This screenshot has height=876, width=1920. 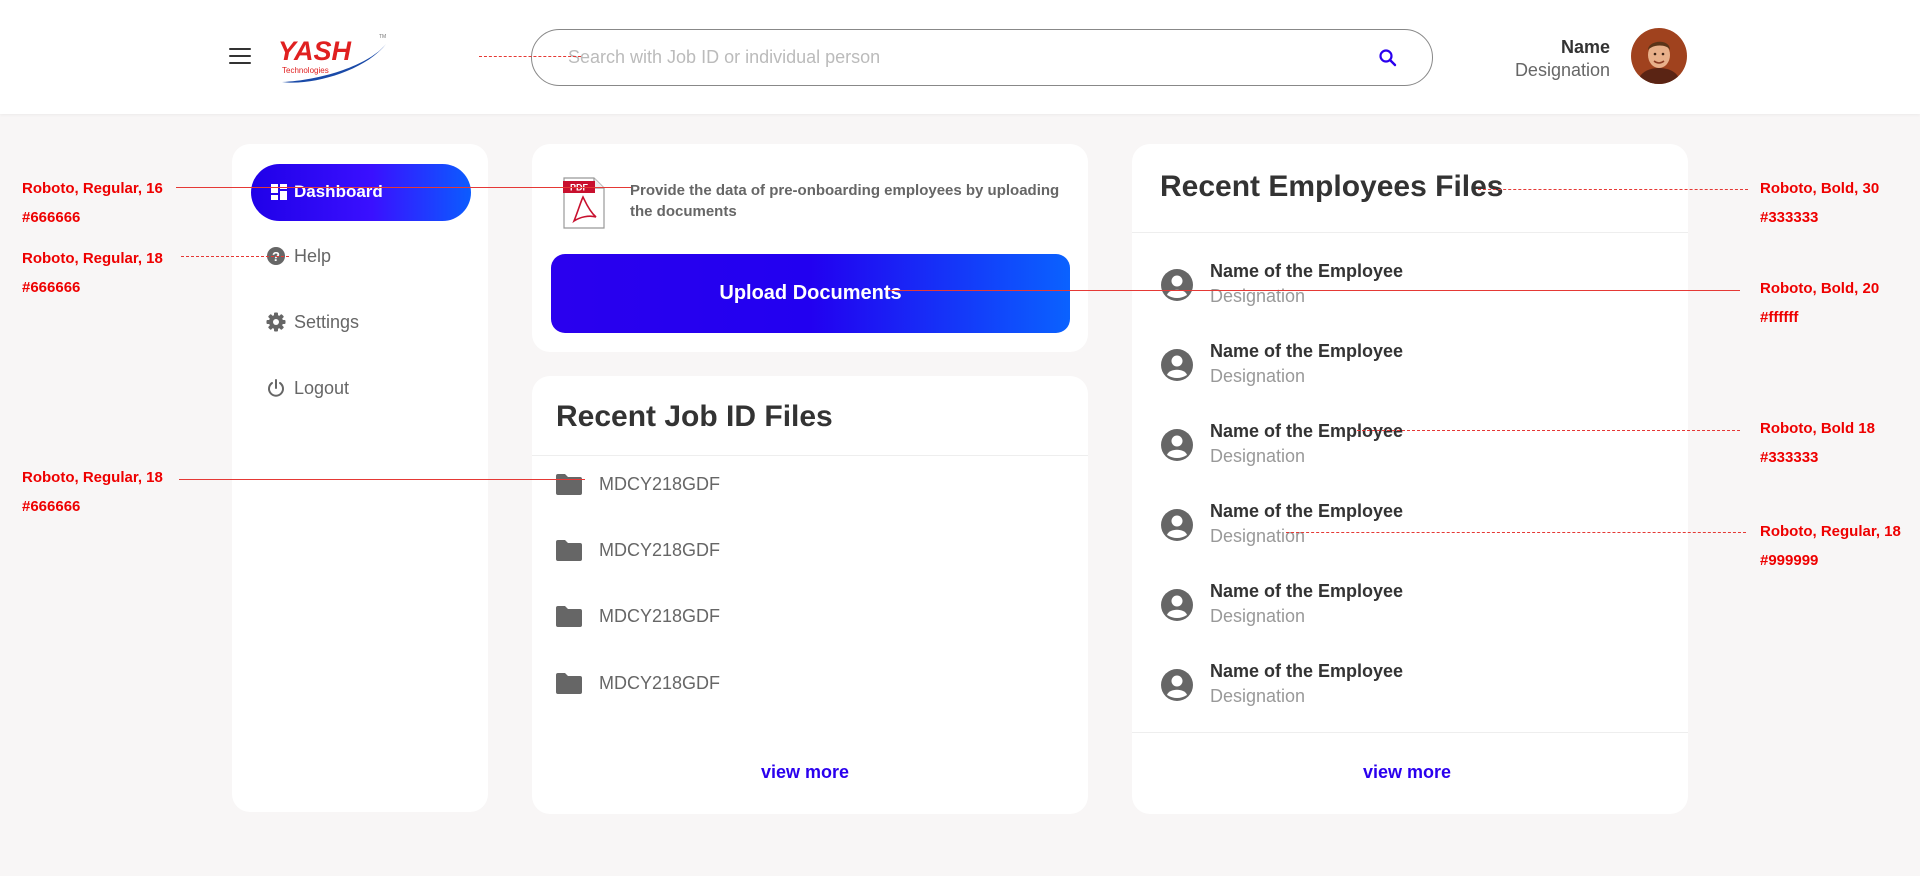 I want to click on settings-icon, so click(x=276, y=322).